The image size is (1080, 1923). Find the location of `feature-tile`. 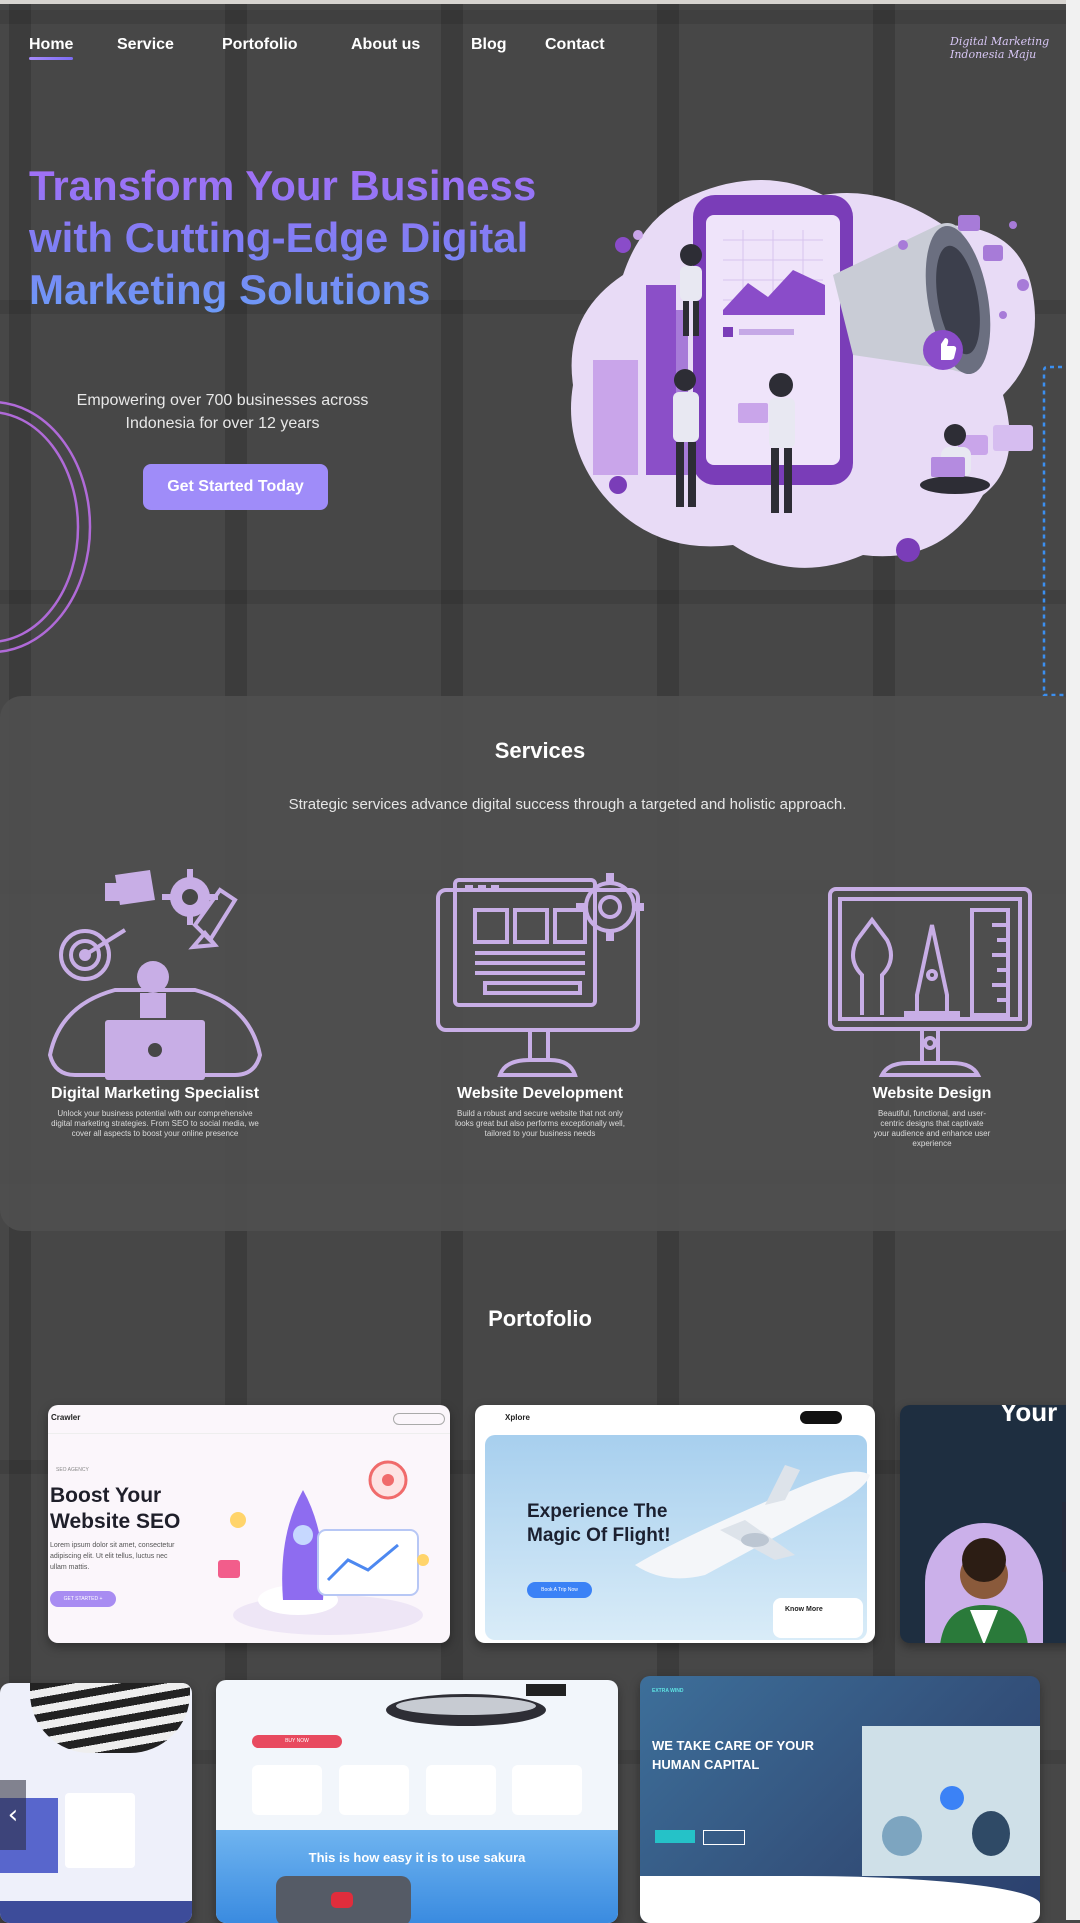

feature-tile is located at coordinates (100, 1830).